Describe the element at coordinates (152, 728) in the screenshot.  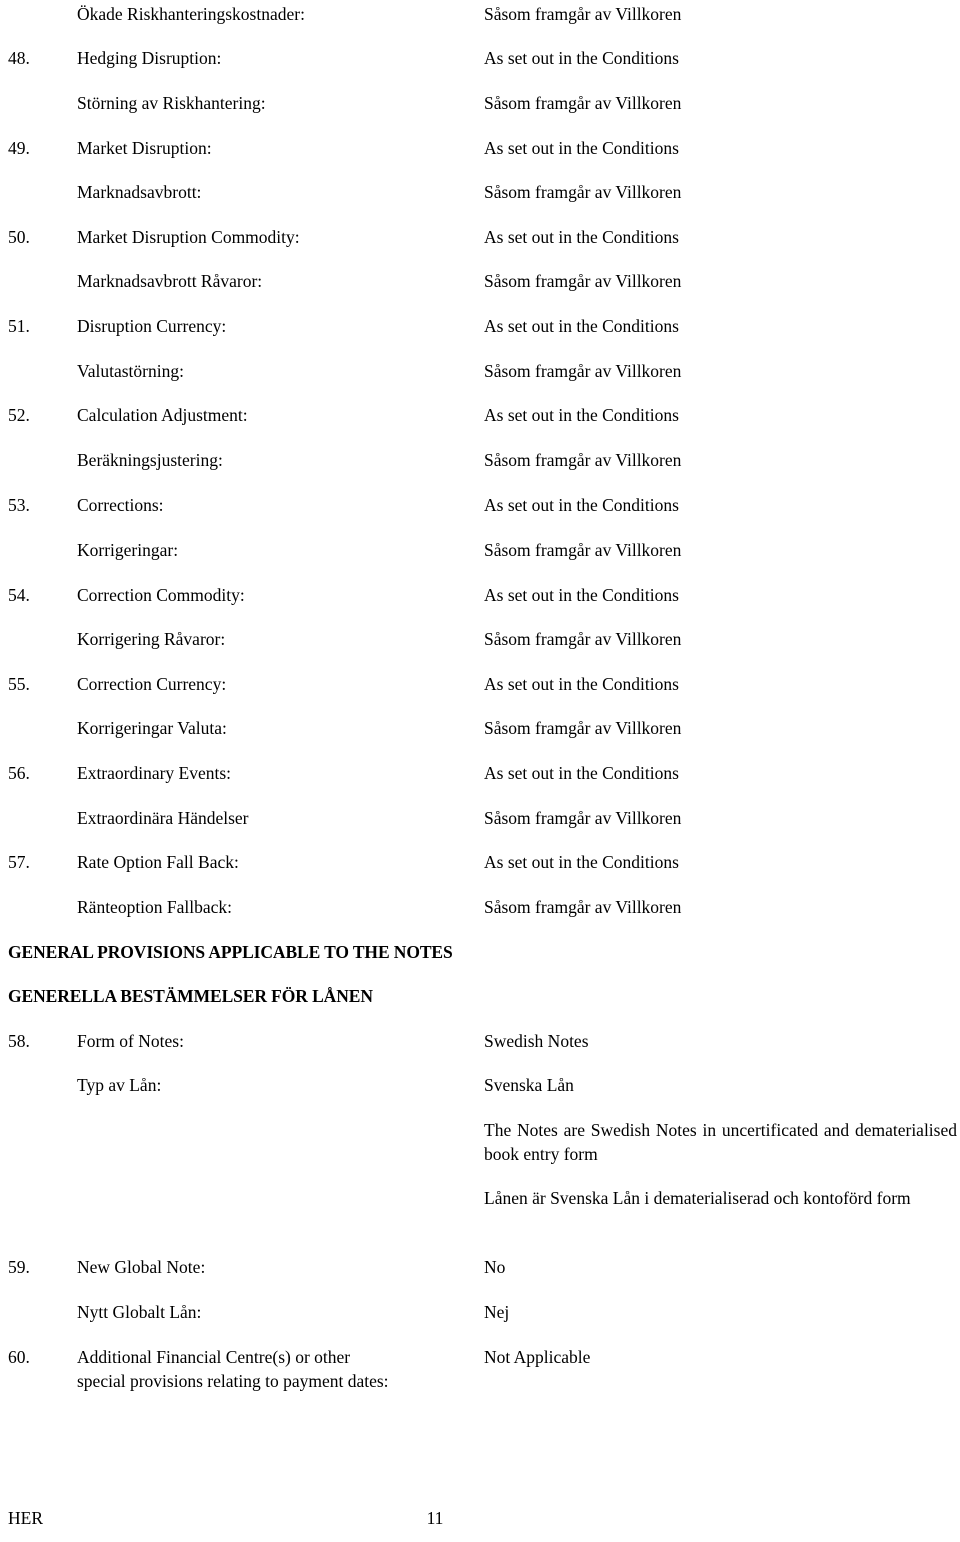
I see `item-label: Korrigeringar Valuta:` at that location.